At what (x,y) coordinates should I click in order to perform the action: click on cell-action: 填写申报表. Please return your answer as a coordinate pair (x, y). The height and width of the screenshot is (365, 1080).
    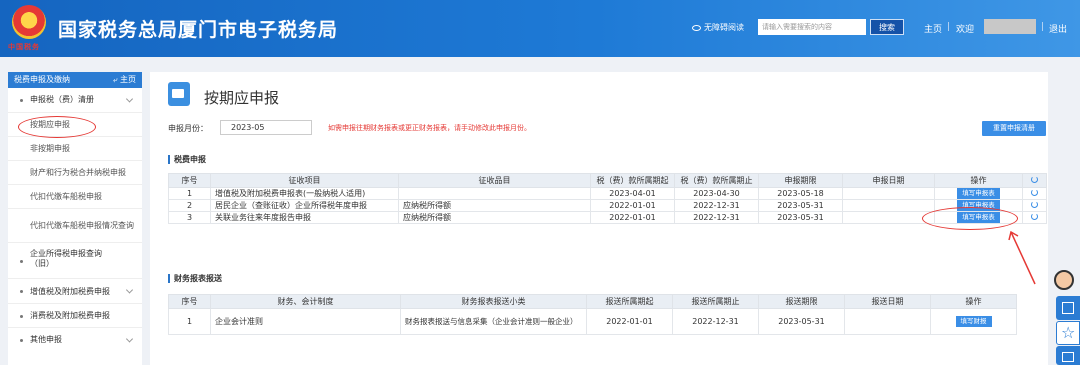
    Looking at the image, I should click on (978, 193).